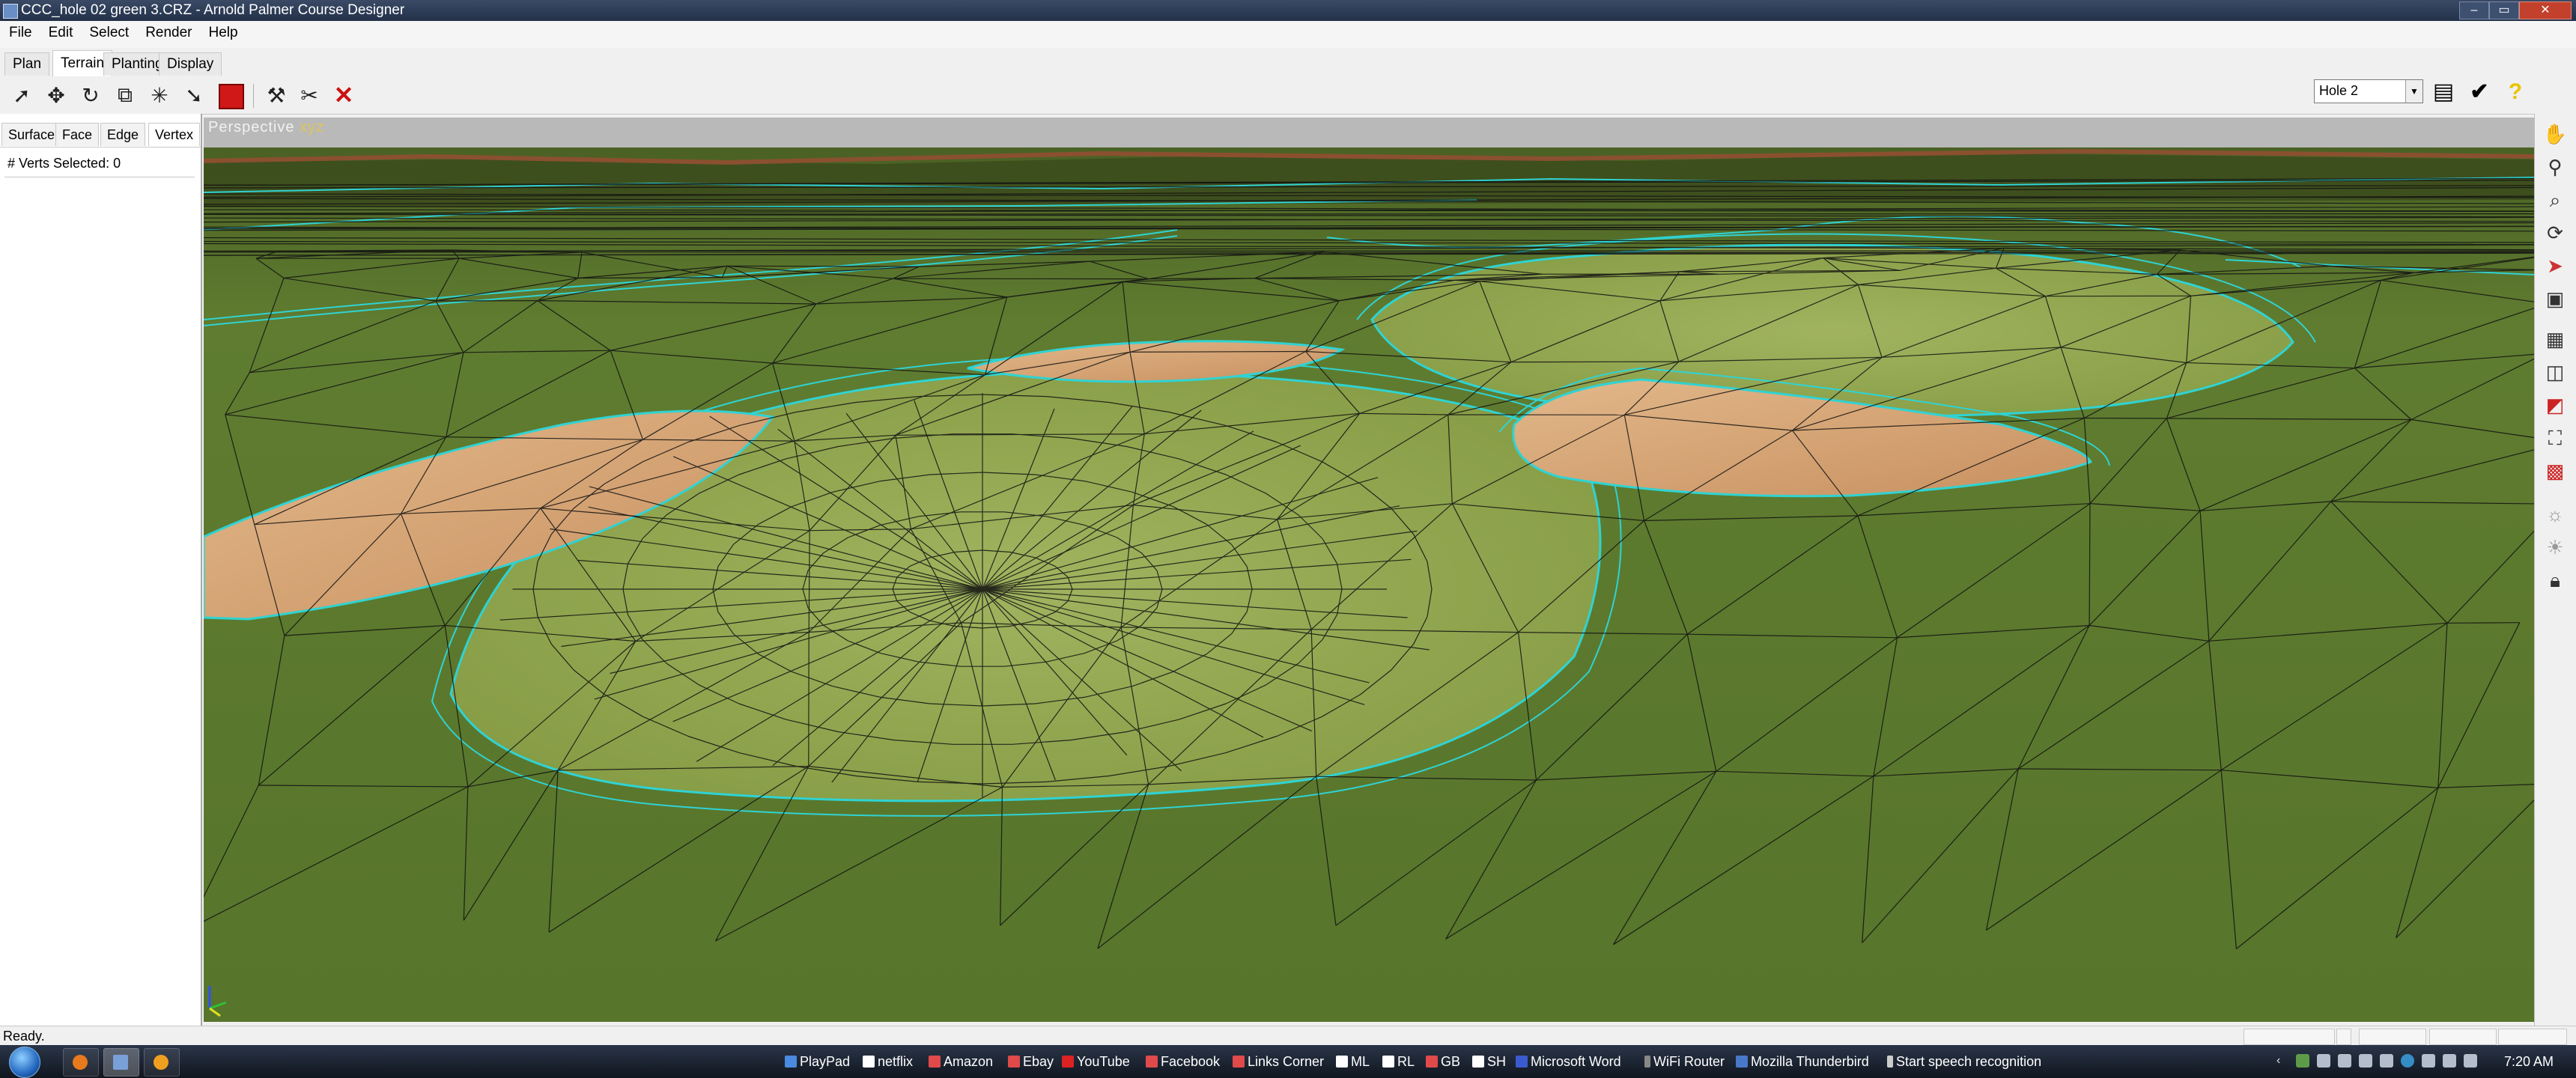 The image size is (2576, 1078). What do you see at coordinates (108, 34) in the screenshot?
I see `menu-select: Select` at bounding box center [108, 34].